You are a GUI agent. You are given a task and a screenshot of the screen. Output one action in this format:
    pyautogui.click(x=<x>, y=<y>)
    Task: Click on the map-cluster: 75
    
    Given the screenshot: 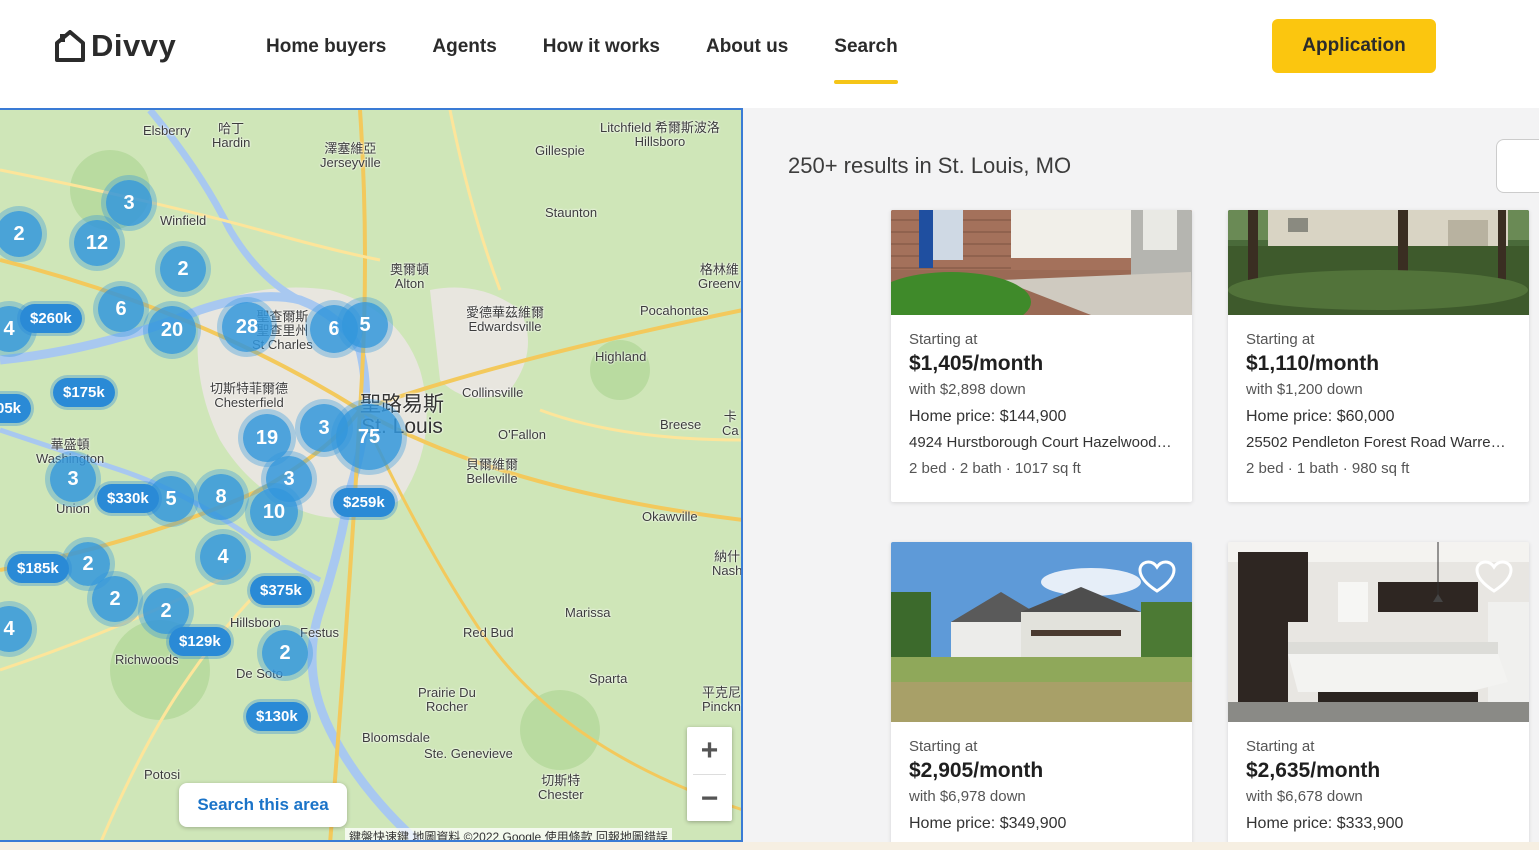 What is the action you would take?
    pyautogui.click(x=369, y=437)
    